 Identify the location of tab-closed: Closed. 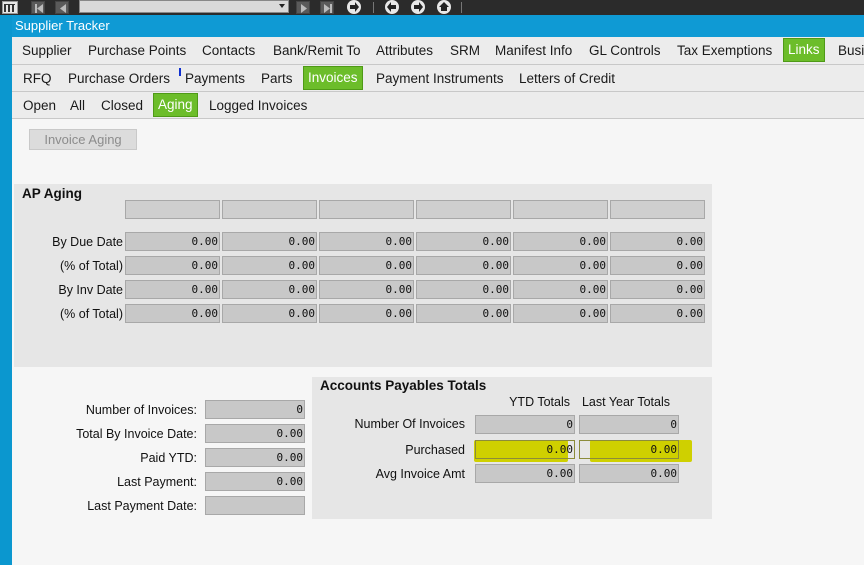
(122, 106).